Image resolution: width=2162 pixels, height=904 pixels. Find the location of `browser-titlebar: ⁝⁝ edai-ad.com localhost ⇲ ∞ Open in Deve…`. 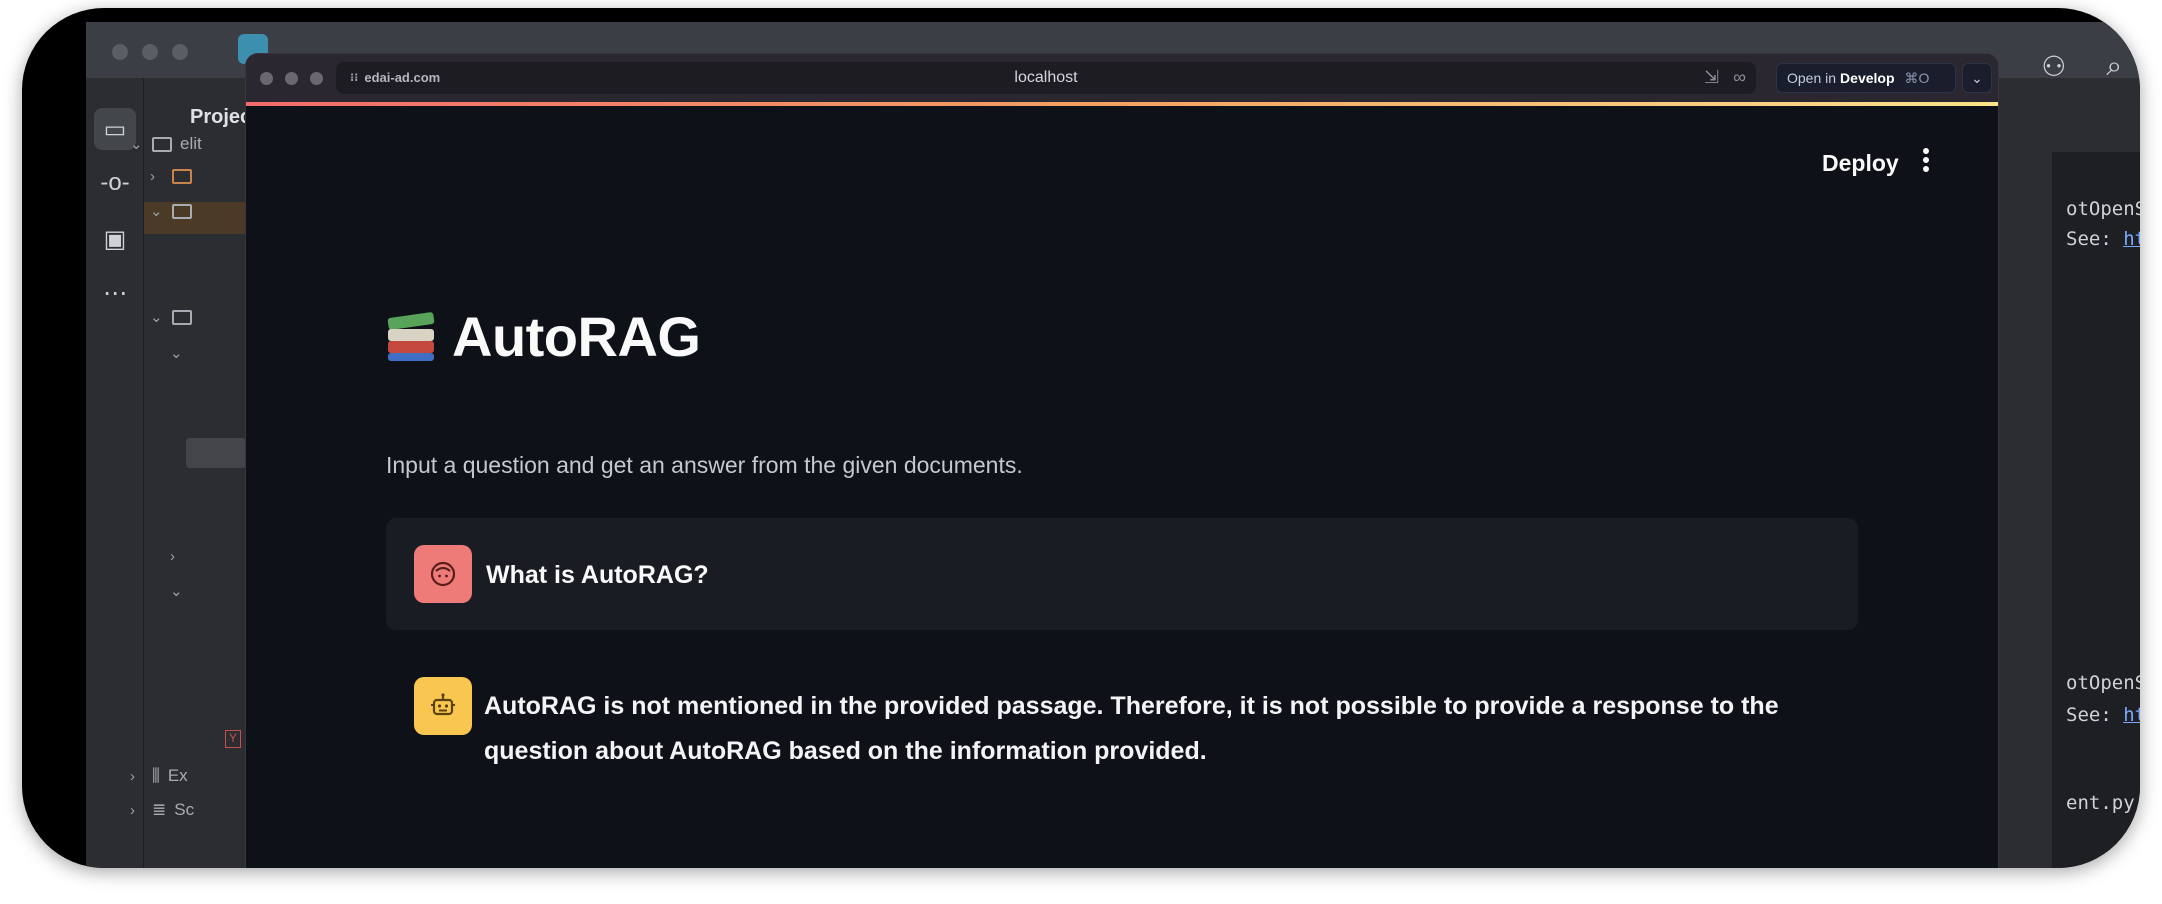

browser-titlebar: ⁝⁝ edai-ad.com localhost ⇲ ∞ Open in Deve… is located at coordinates (1122, 78).